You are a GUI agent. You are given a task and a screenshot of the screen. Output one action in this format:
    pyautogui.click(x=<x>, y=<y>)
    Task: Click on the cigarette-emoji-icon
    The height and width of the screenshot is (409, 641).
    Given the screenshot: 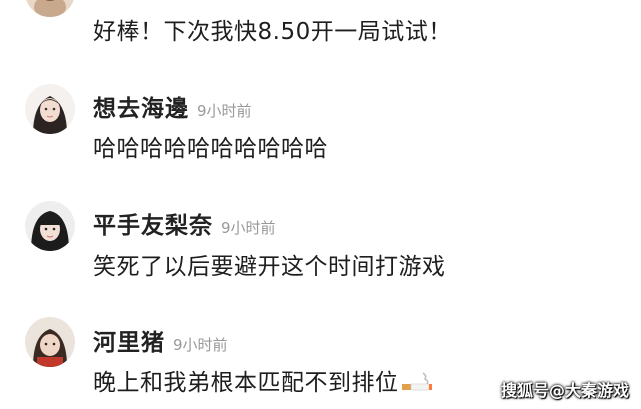 What is the action you would take?
    pyautogui.click(x=417, y=384)
    